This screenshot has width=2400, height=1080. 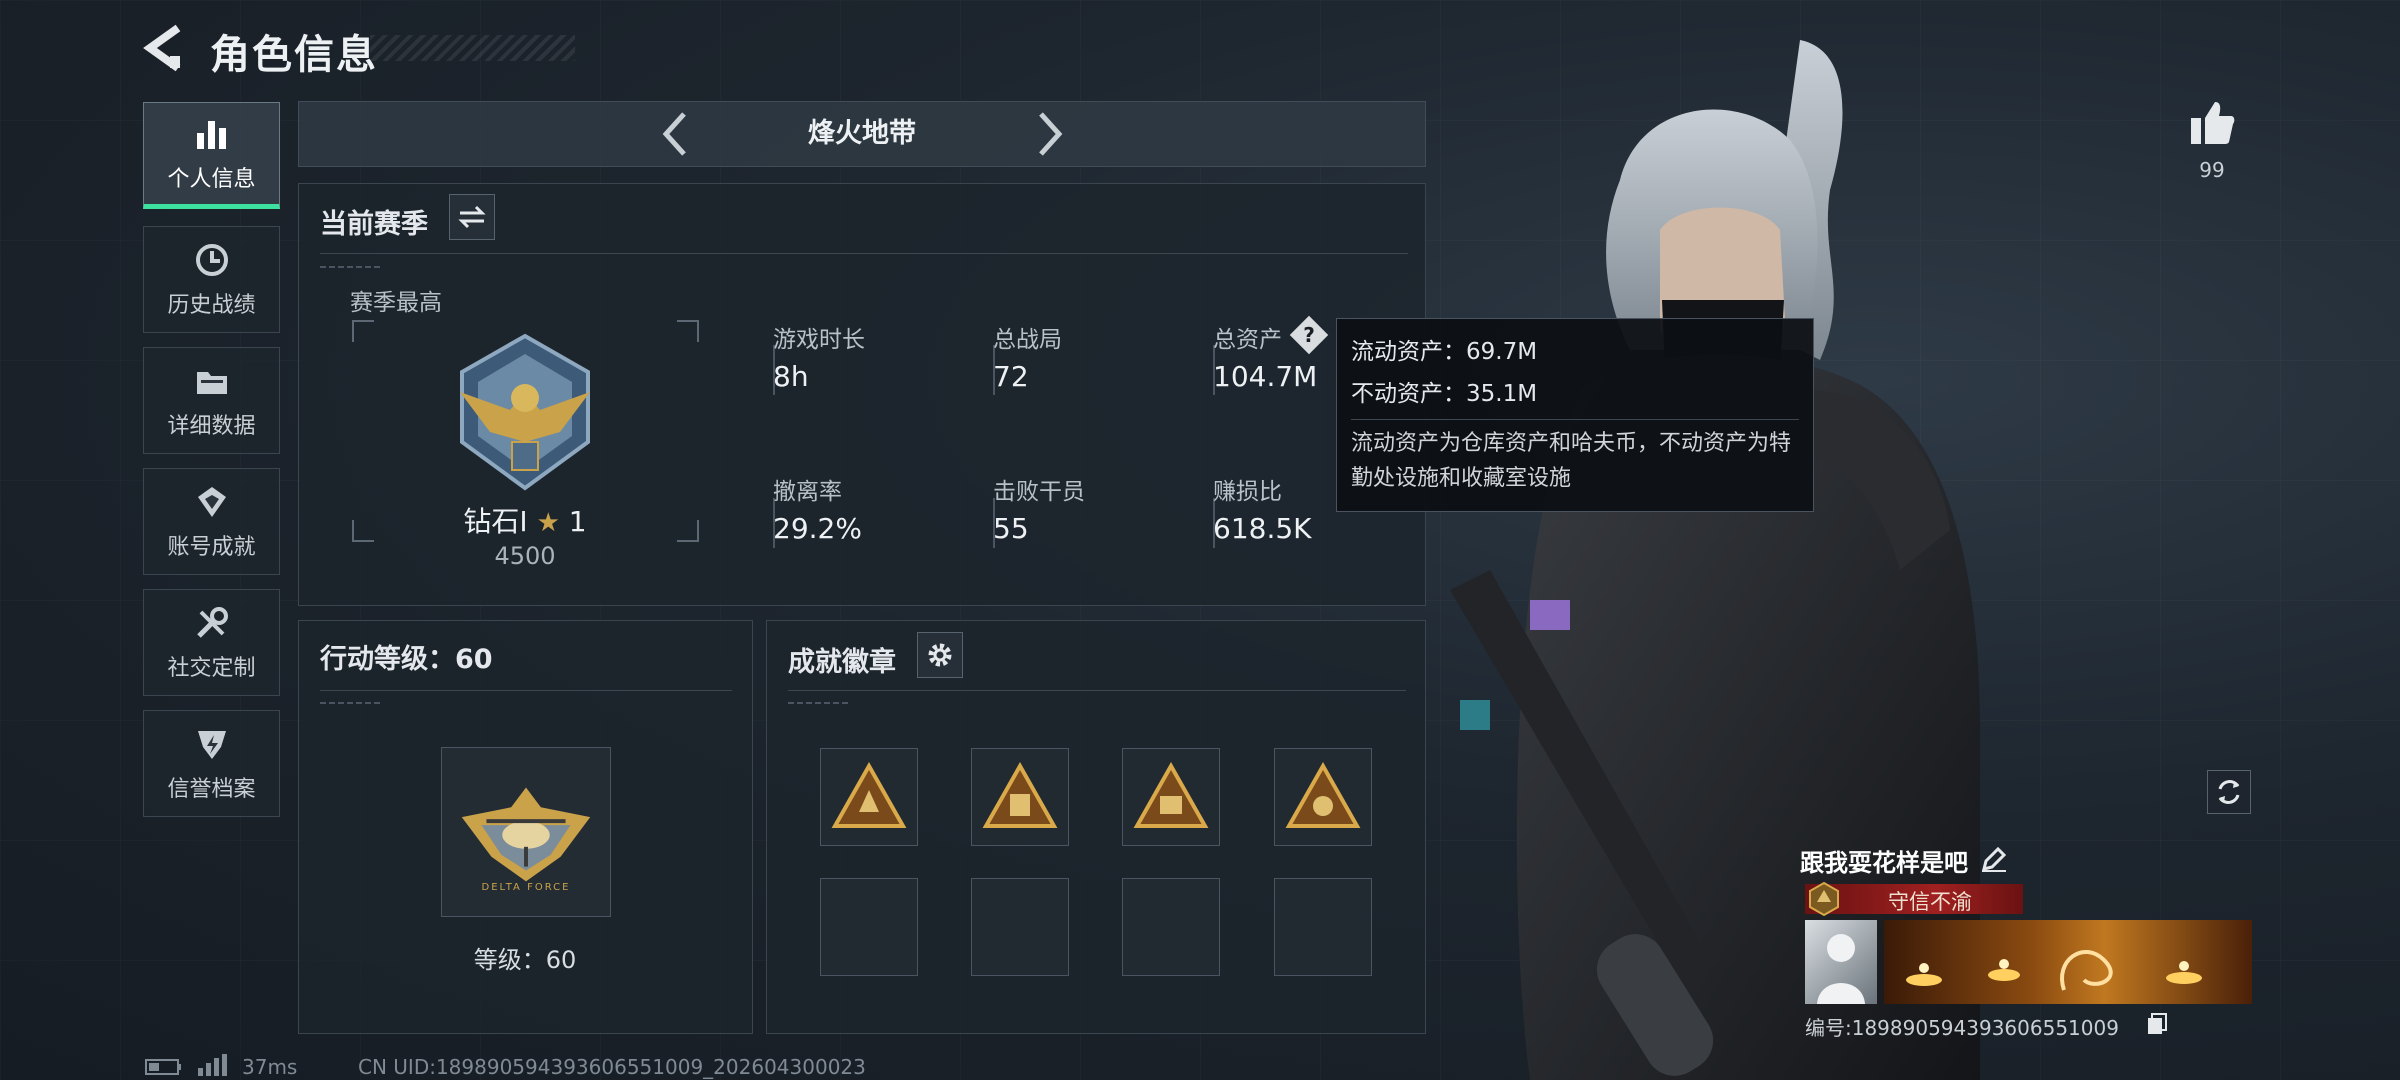 I want to click on edit-pencil-icon, so click(x=1994, y=859).